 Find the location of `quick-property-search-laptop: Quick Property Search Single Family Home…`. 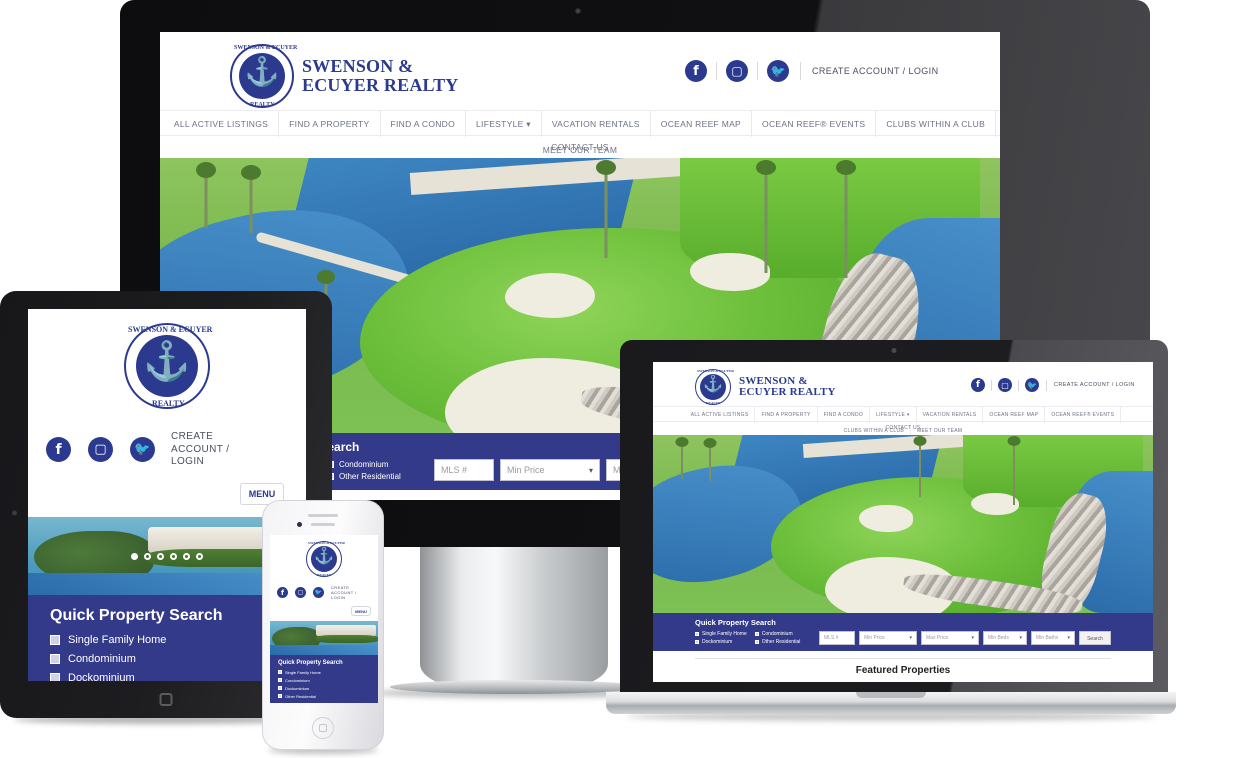

quick-property-search-laptop: Quick Property Search Single Family Home… is located at coordinates (903, 632).